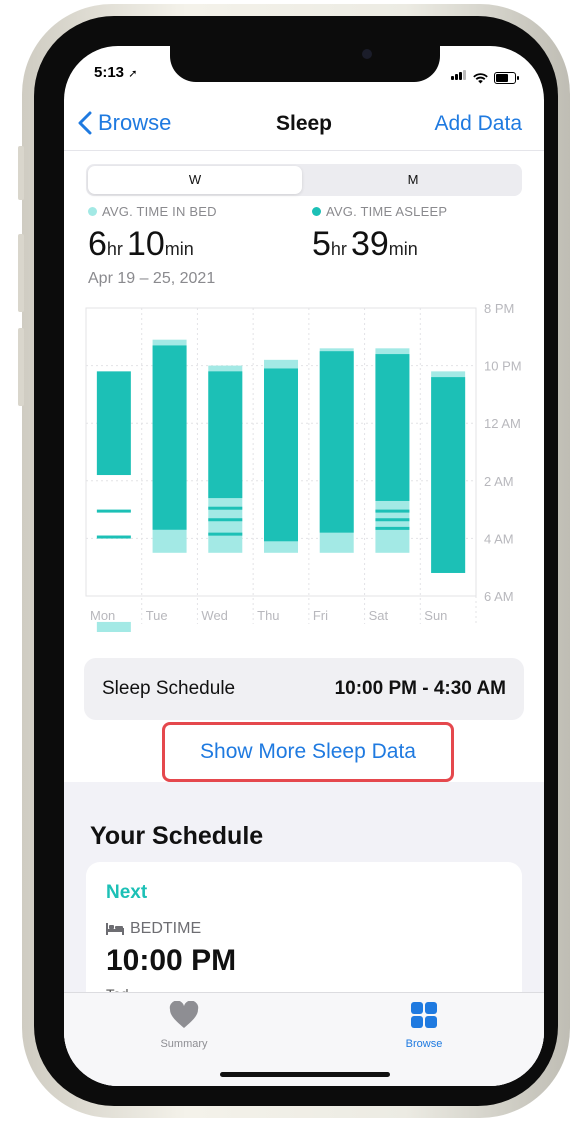  What do you see at coordinates (321, 244) in the screenshot?
I see `asleep-hours: 5` at bounding box center [321, 244].